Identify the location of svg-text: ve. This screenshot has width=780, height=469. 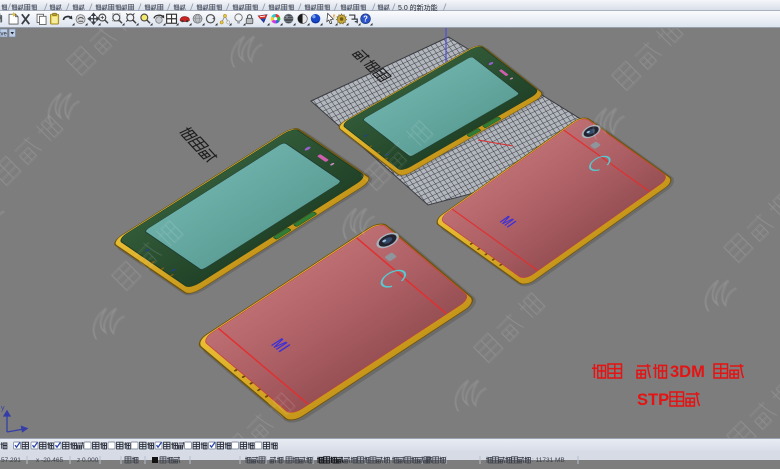
(4, 35).